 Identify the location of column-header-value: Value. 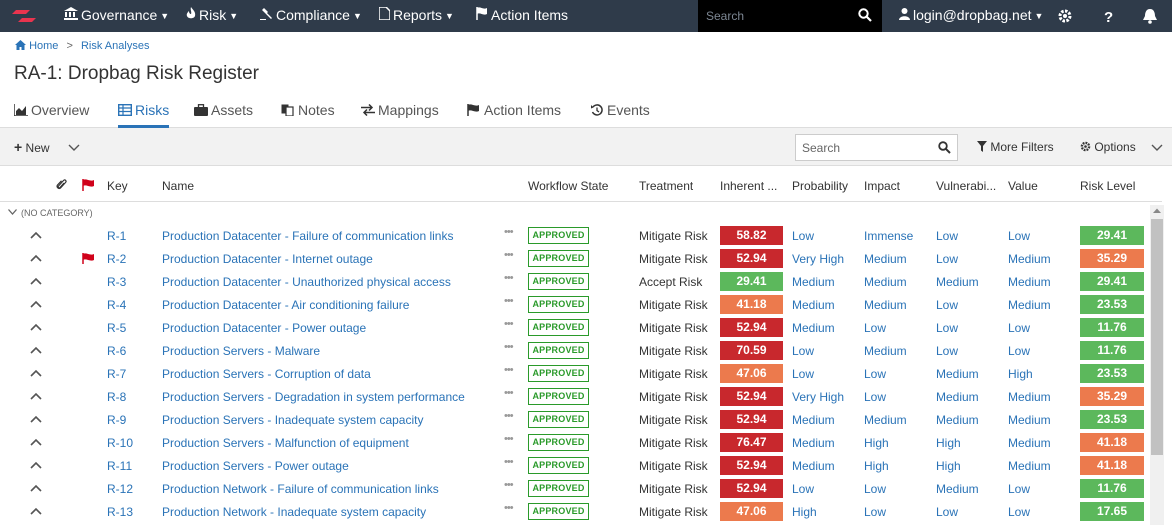
(1023, 186).